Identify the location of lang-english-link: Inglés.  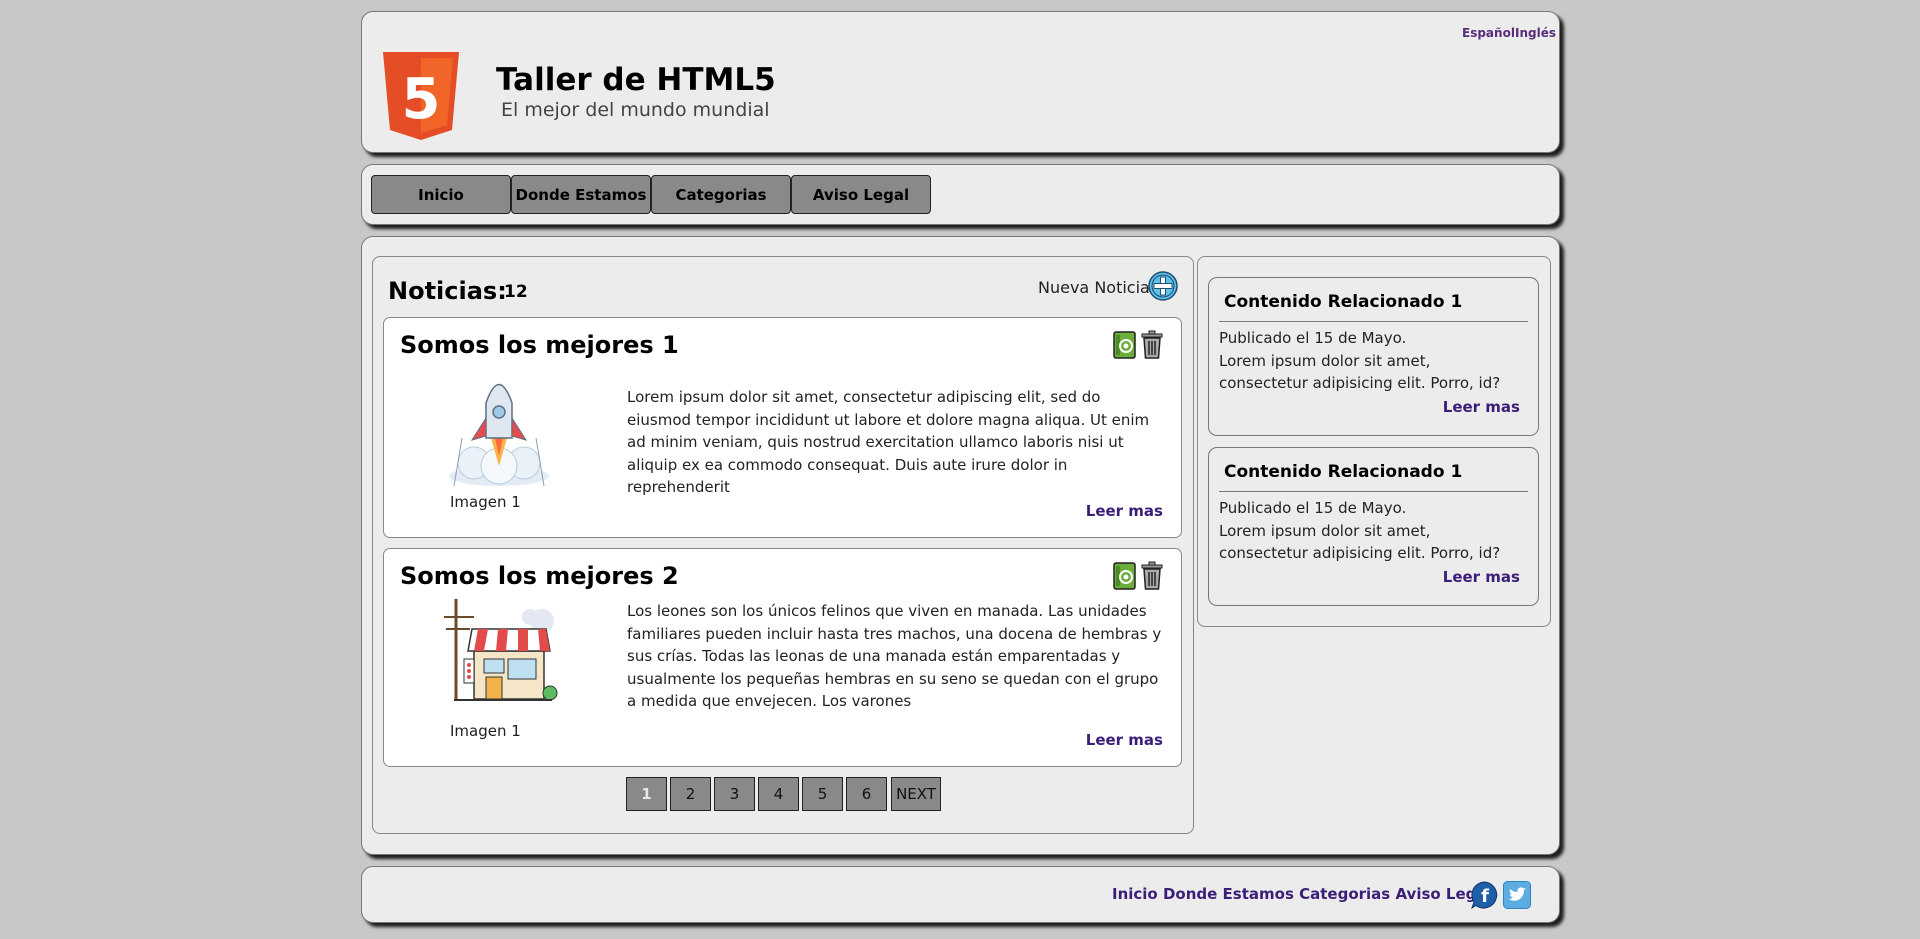
(1535, 33).